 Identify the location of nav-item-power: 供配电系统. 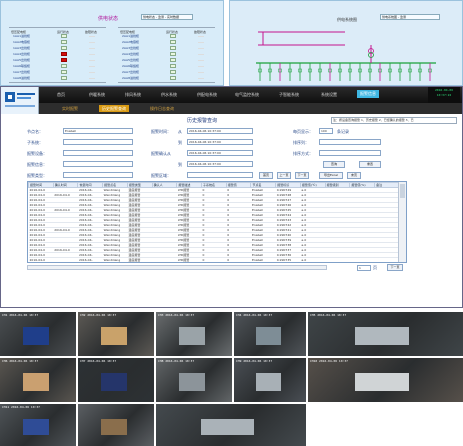
(207, 95).